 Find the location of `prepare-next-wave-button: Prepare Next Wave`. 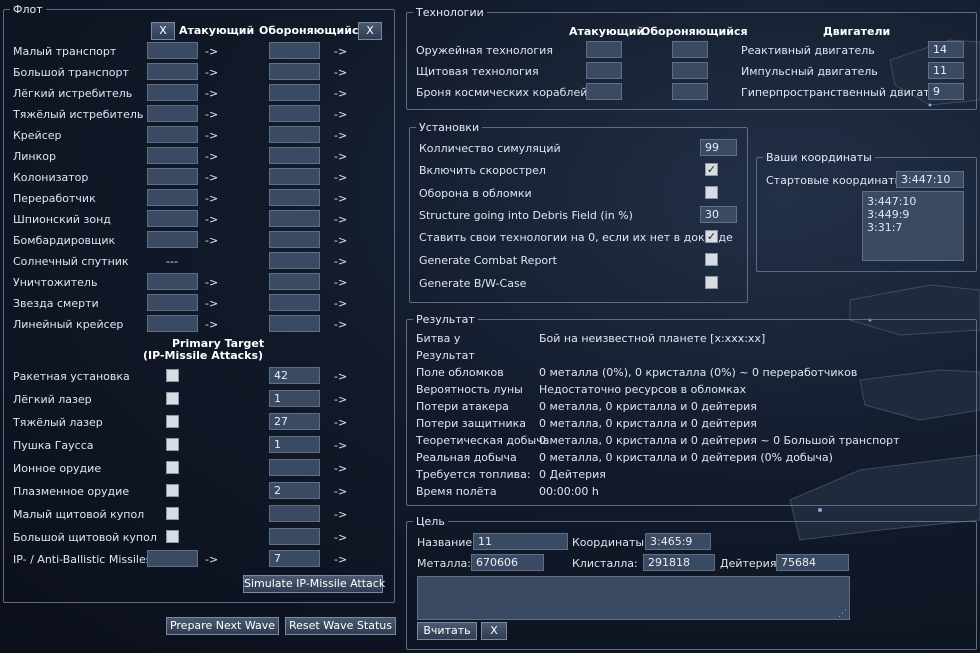

prepare-next-wave-button: Prepare Next Wave is located at coordinates (222, 626).